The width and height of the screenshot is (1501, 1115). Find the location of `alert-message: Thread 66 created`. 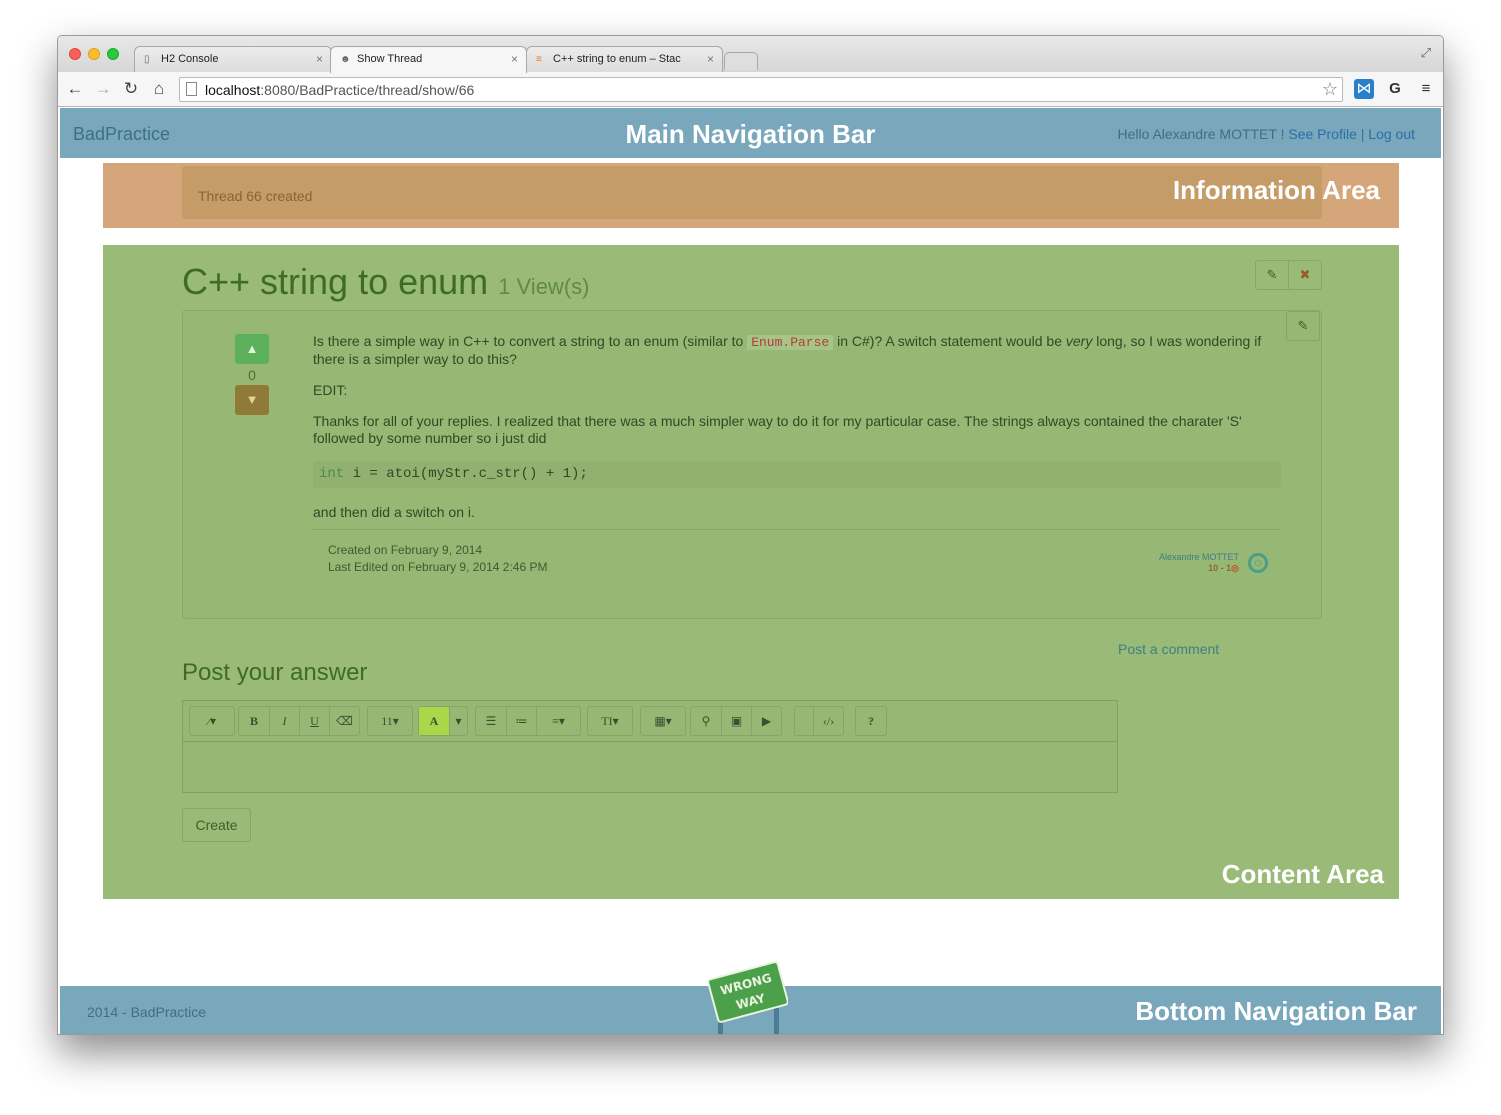

alert-message: Thread 66 created is located at coordinates (255, 196).